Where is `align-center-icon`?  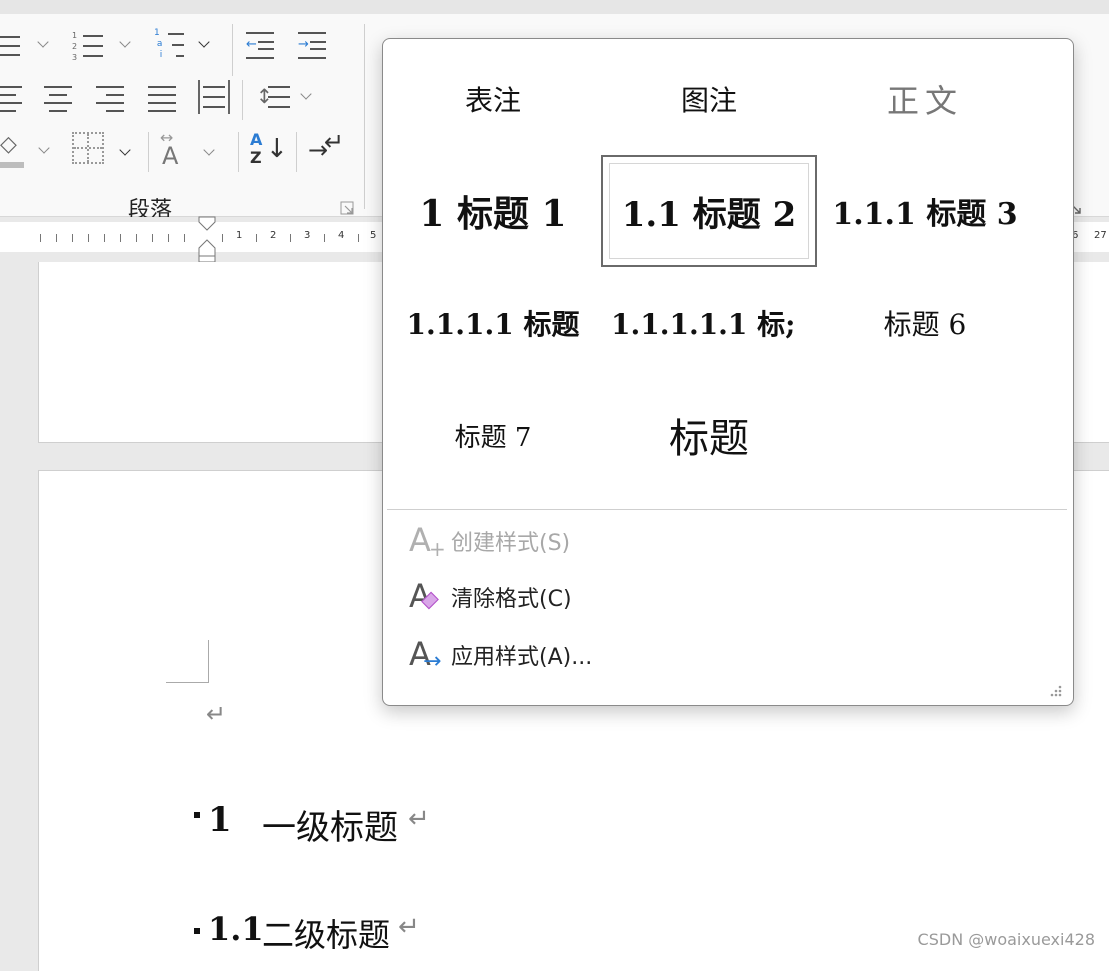
align-center-icon is located at coordinates (59, 98).